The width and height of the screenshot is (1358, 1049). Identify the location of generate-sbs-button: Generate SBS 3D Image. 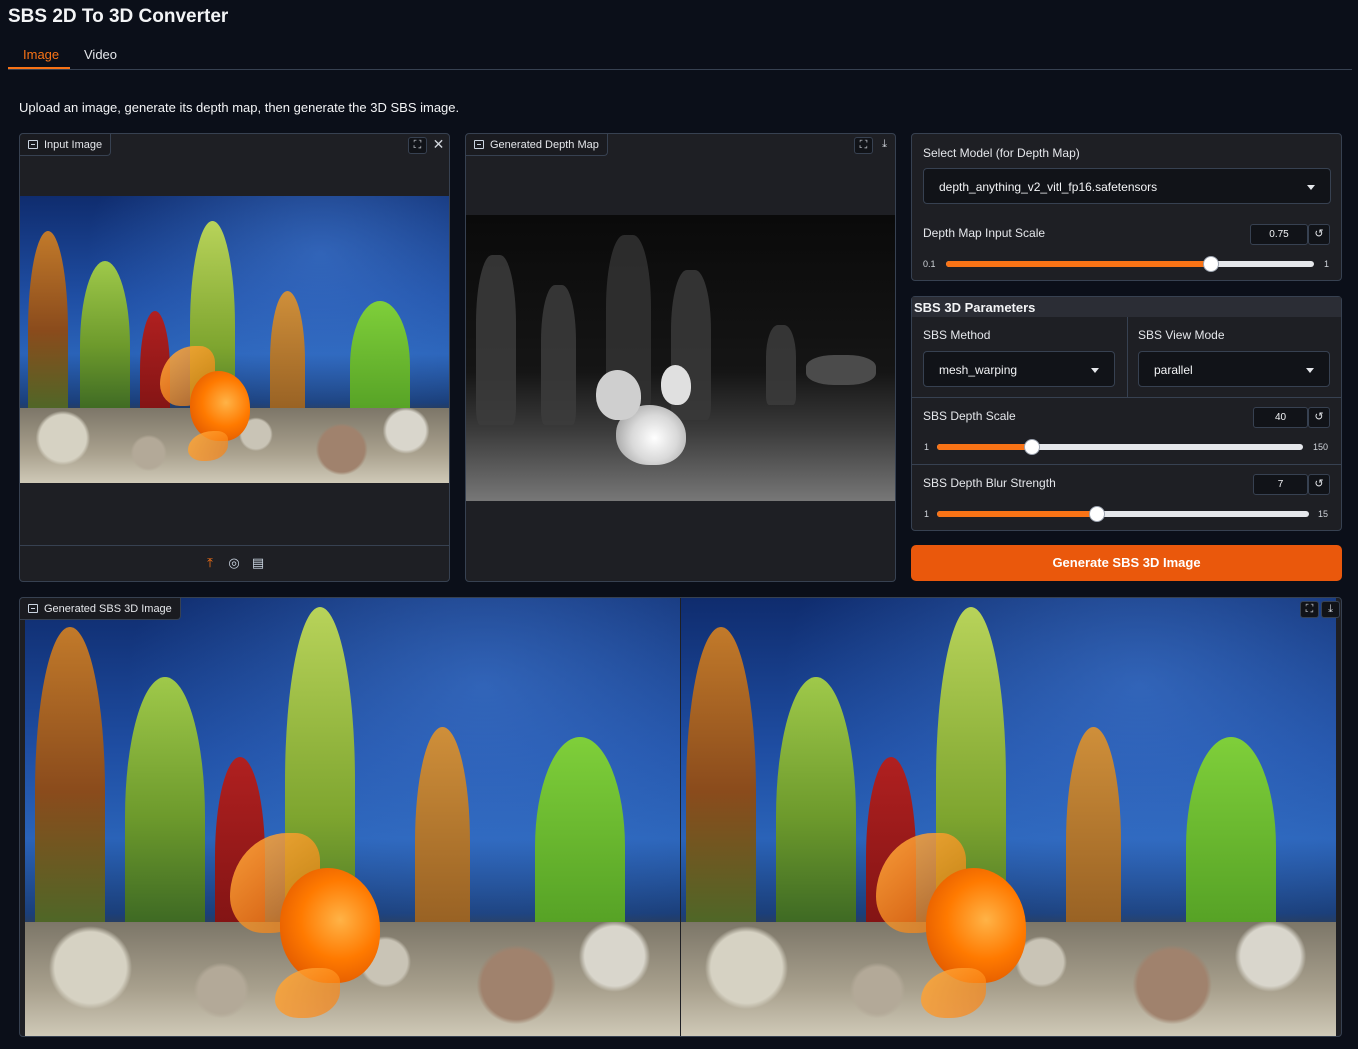
(1126, 563).